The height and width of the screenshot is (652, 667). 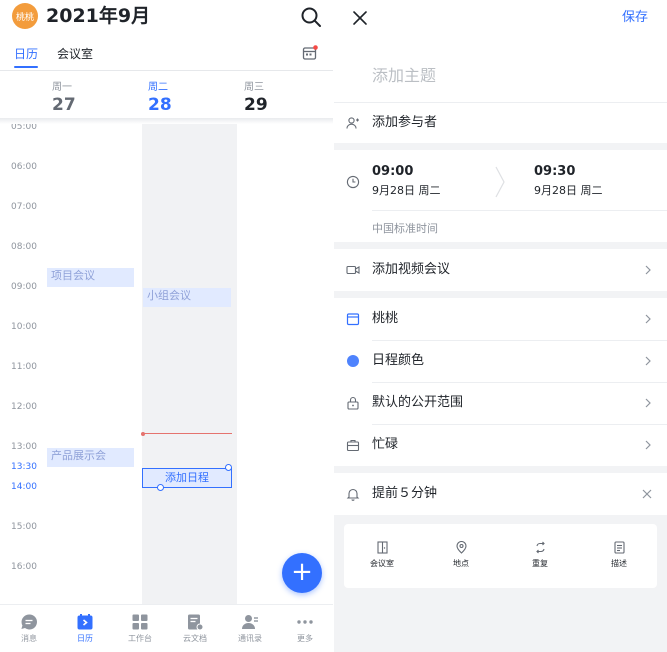 I want to click on add-event-fab: +, so click(x=302, y=573).